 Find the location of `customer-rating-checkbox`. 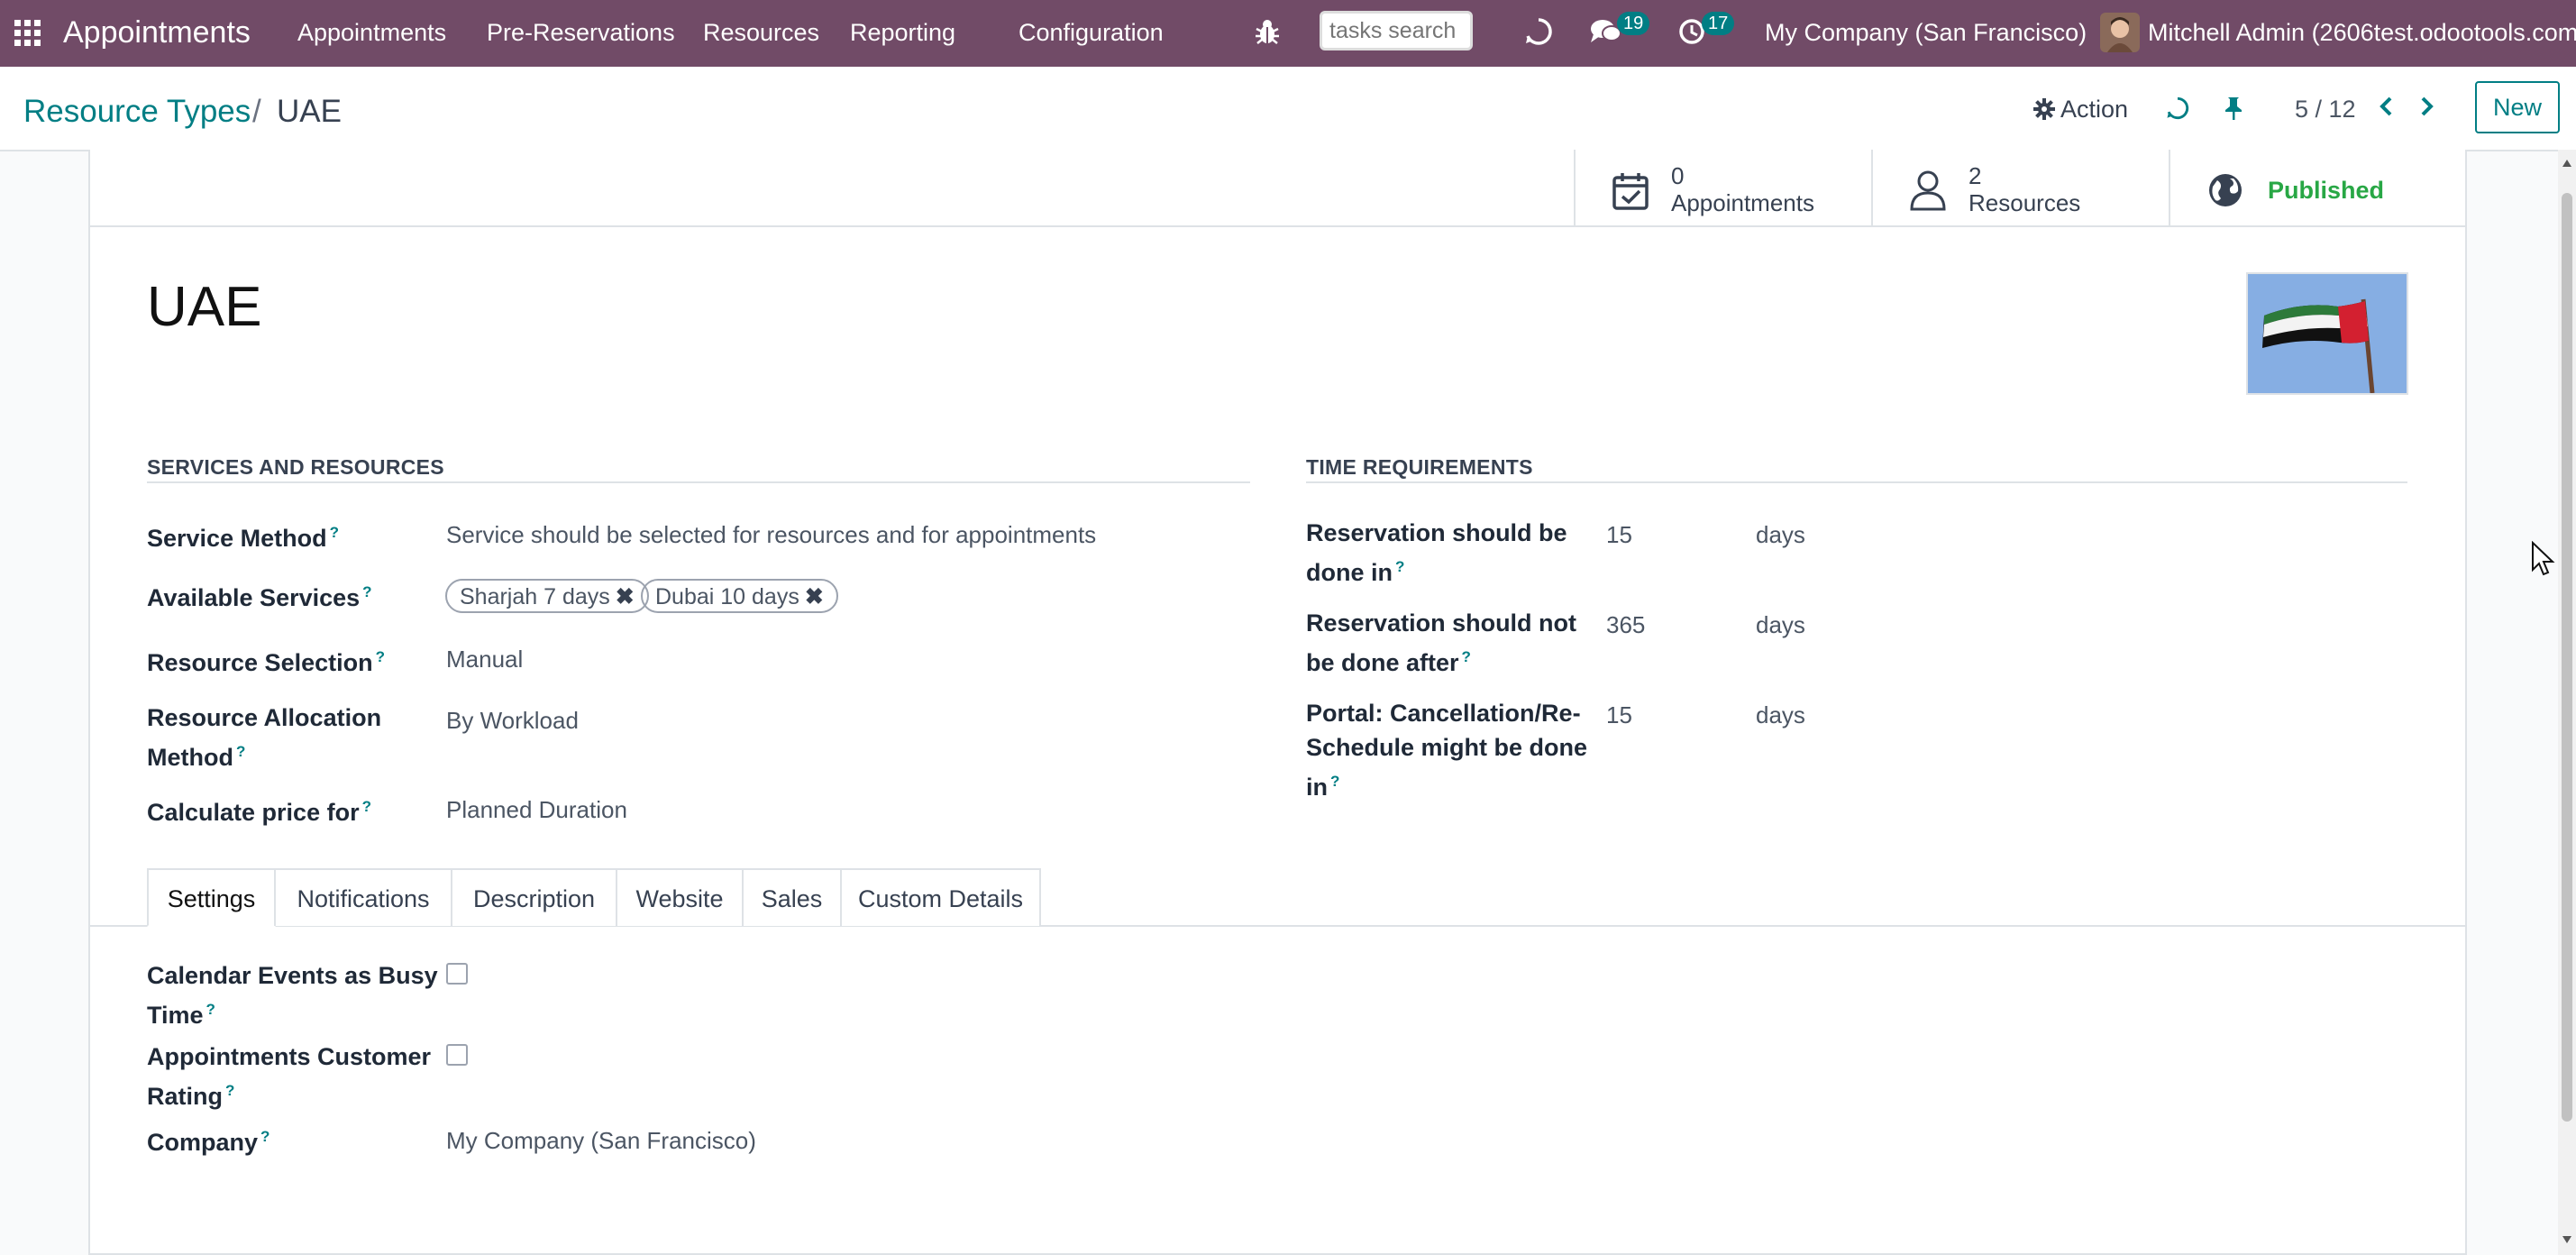

customer-rating-checkbox is located at coordinates (457, 1055).